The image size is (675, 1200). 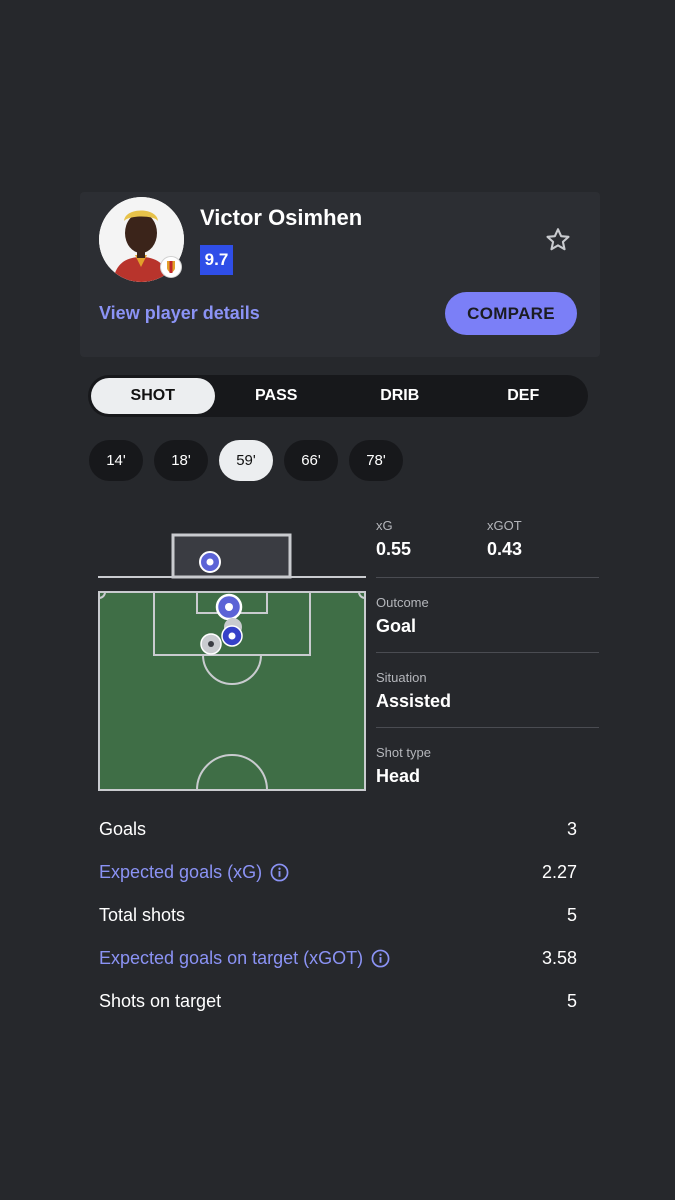 What do you see at coordinates (338, 829) in the screenshot?
I see `summary-row-goals: Goals 3` at bounding box center [338, 829].